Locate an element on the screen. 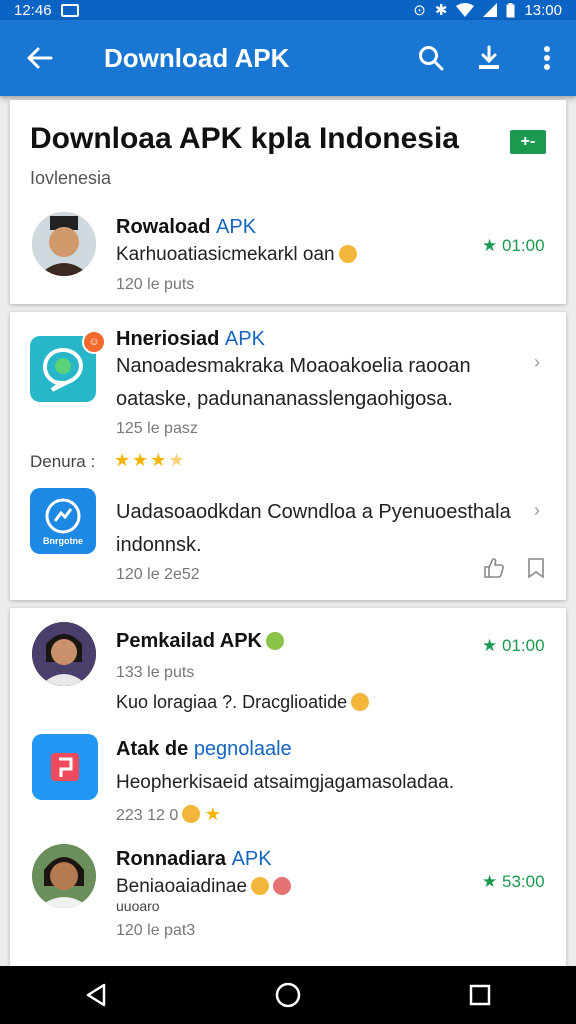  status-time-left: 12:46 is located at coordinates (33, 10).